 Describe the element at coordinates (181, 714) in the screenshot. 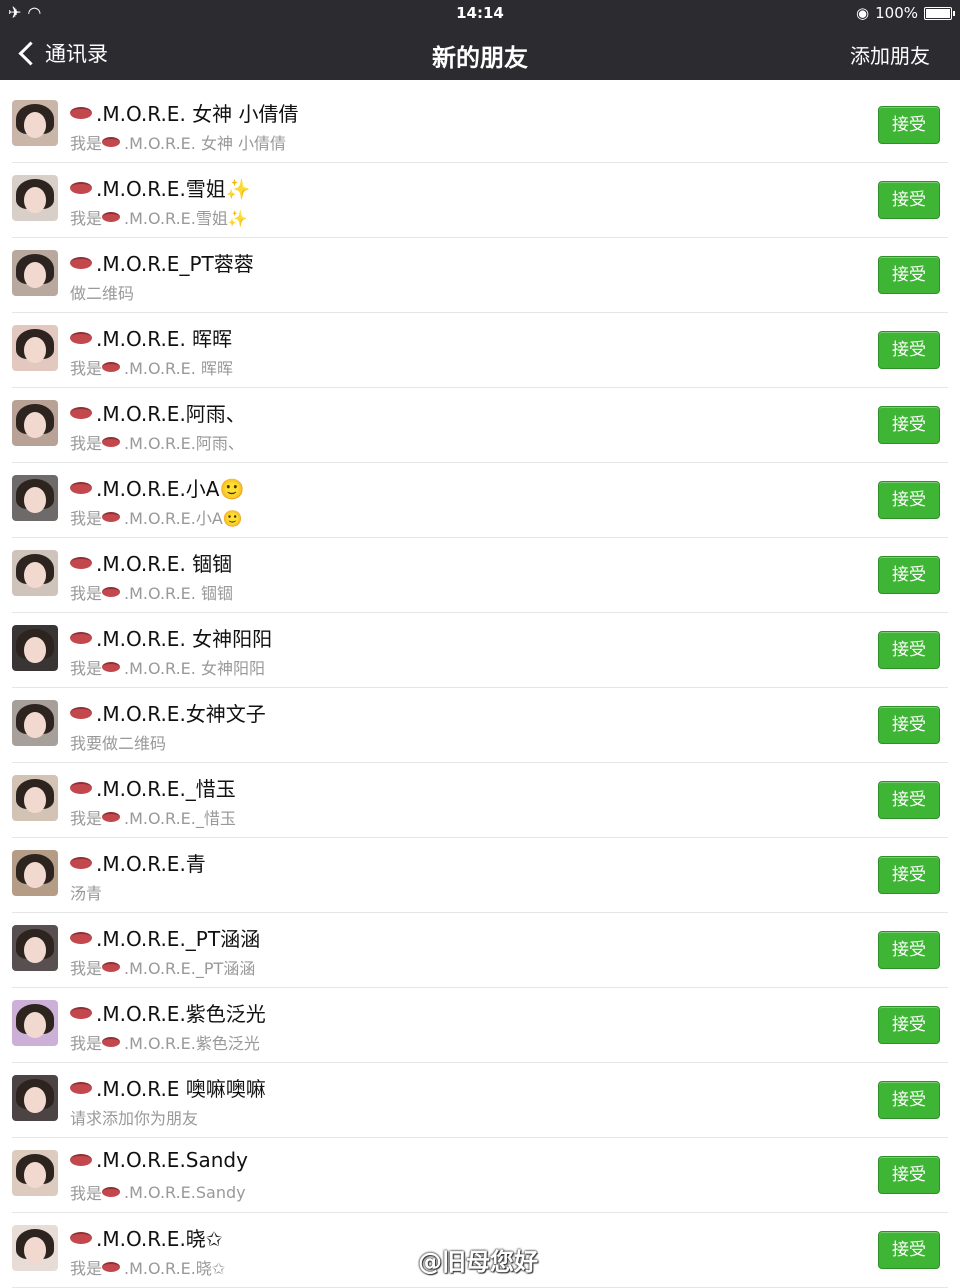

I see `friend-name-text: .M.O.R.E.女神文子` at that location.